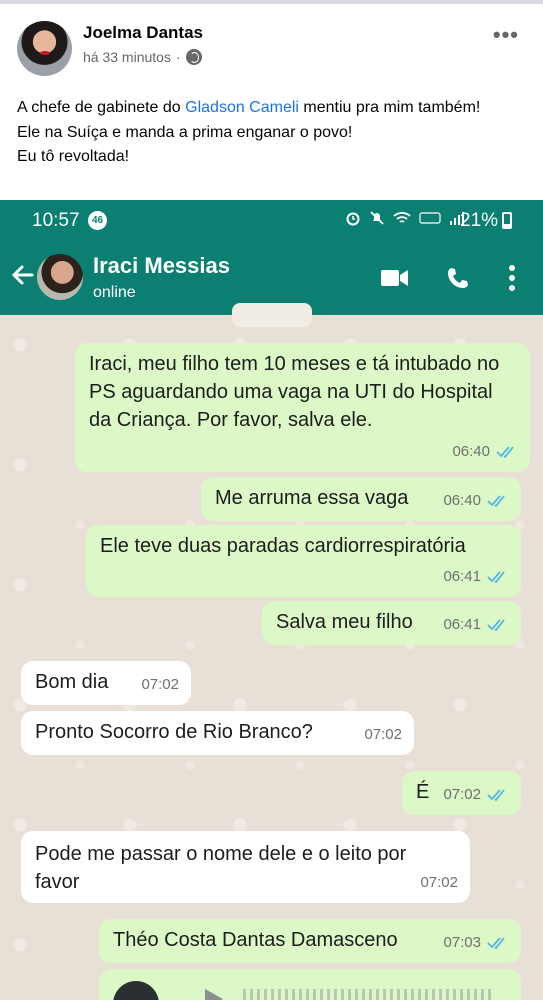 This screenshot has height=1000, width=543. What do you see at coordinates (242, 107) in the screenshot?
I see `post-mention-link: Gladson Cameli` at bounding box center [242, 107].